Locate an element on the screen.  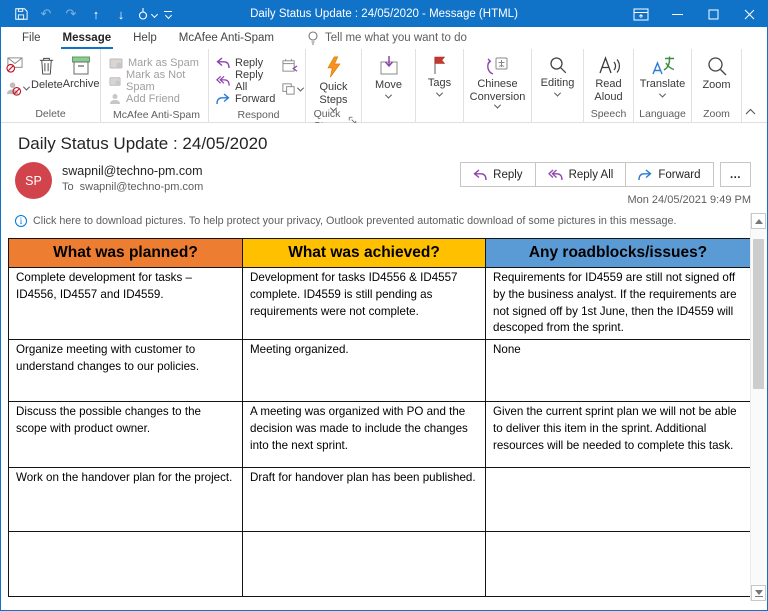
move-button: Move is located at coordinates (388, 75).